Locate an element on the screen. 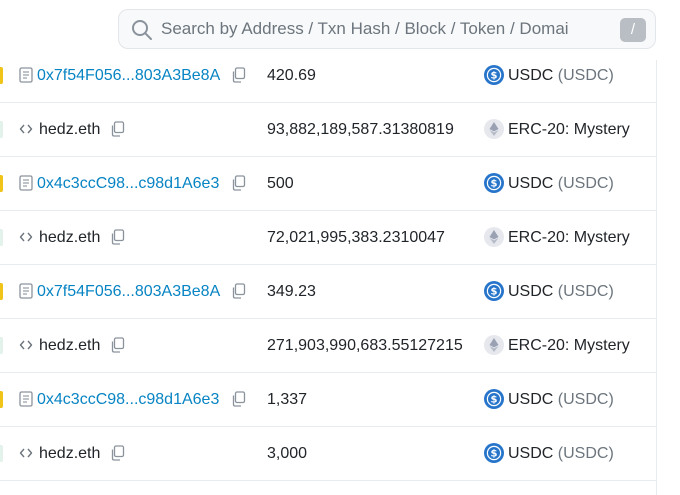 This screenshot has width=680, height=495. search-icon is located at coordinates (142, 30).